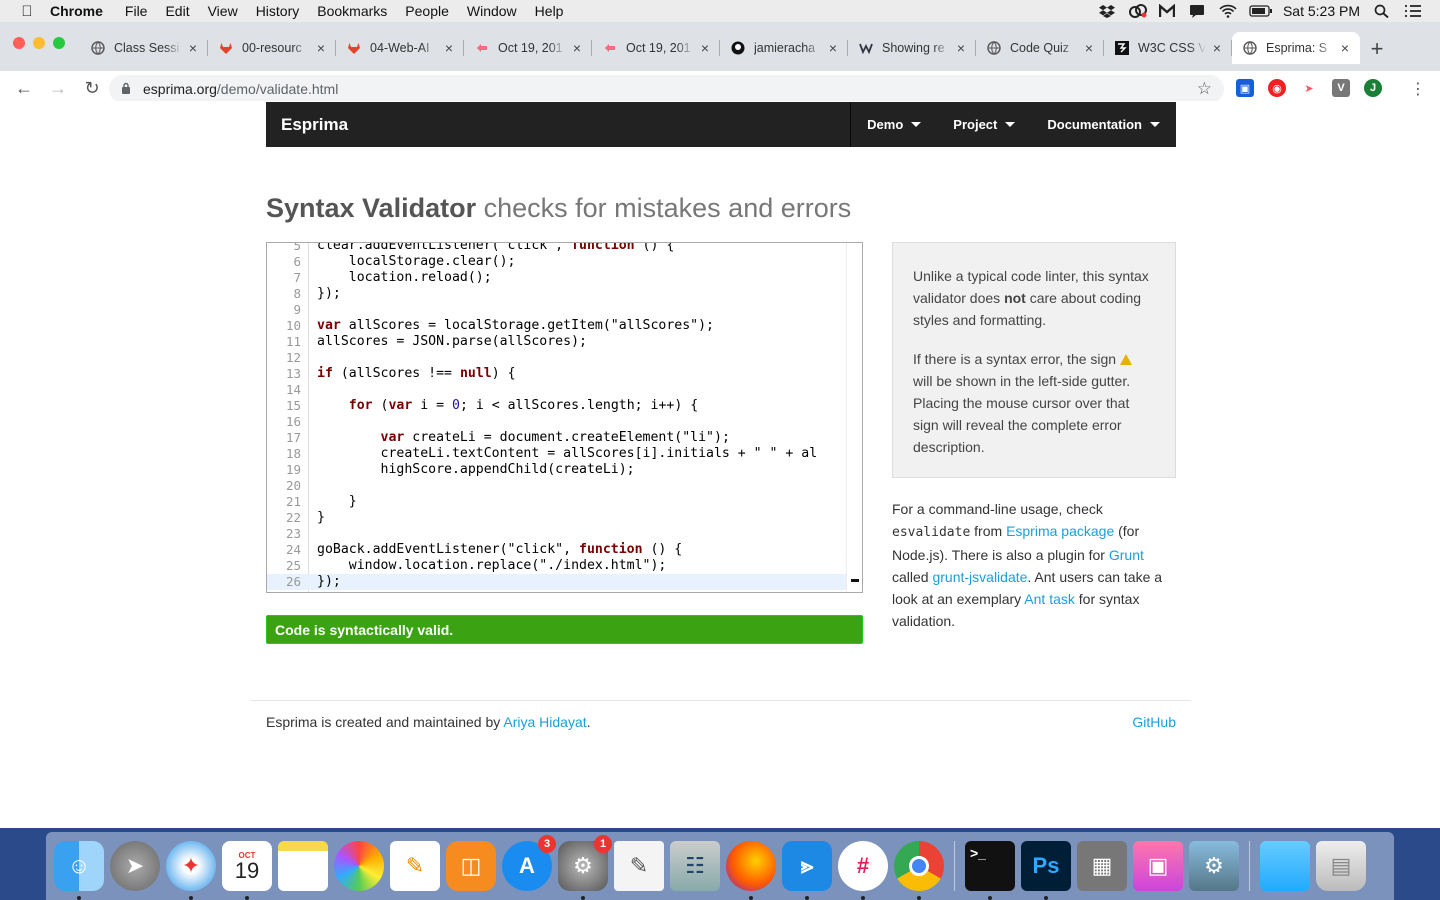 The height and width of the screenshot is (900, 1440). I want to click on nav-project: Project, so click(984, 124).